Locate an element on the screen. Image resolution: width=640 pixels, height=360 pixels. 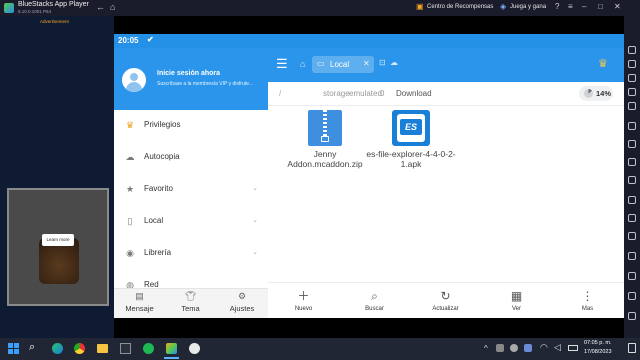
settings-button: ⚙ Ajustes is located at coordinates (242, 304).